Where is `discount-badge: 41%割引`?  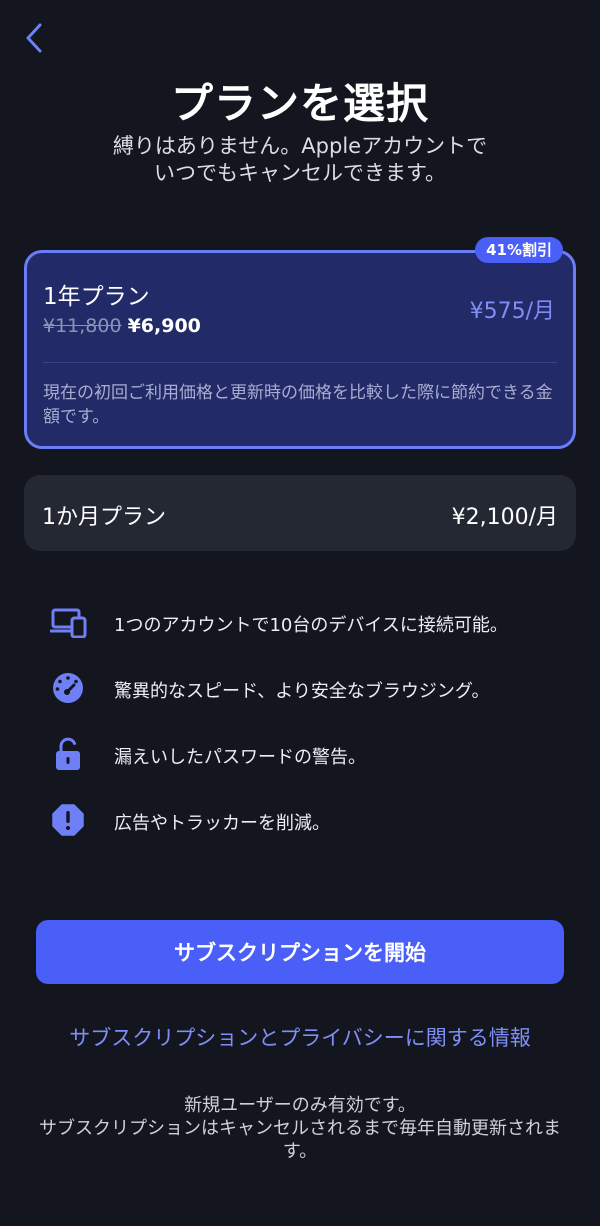
discount-badge: 41%割引 is located at coordinates (519, 250).